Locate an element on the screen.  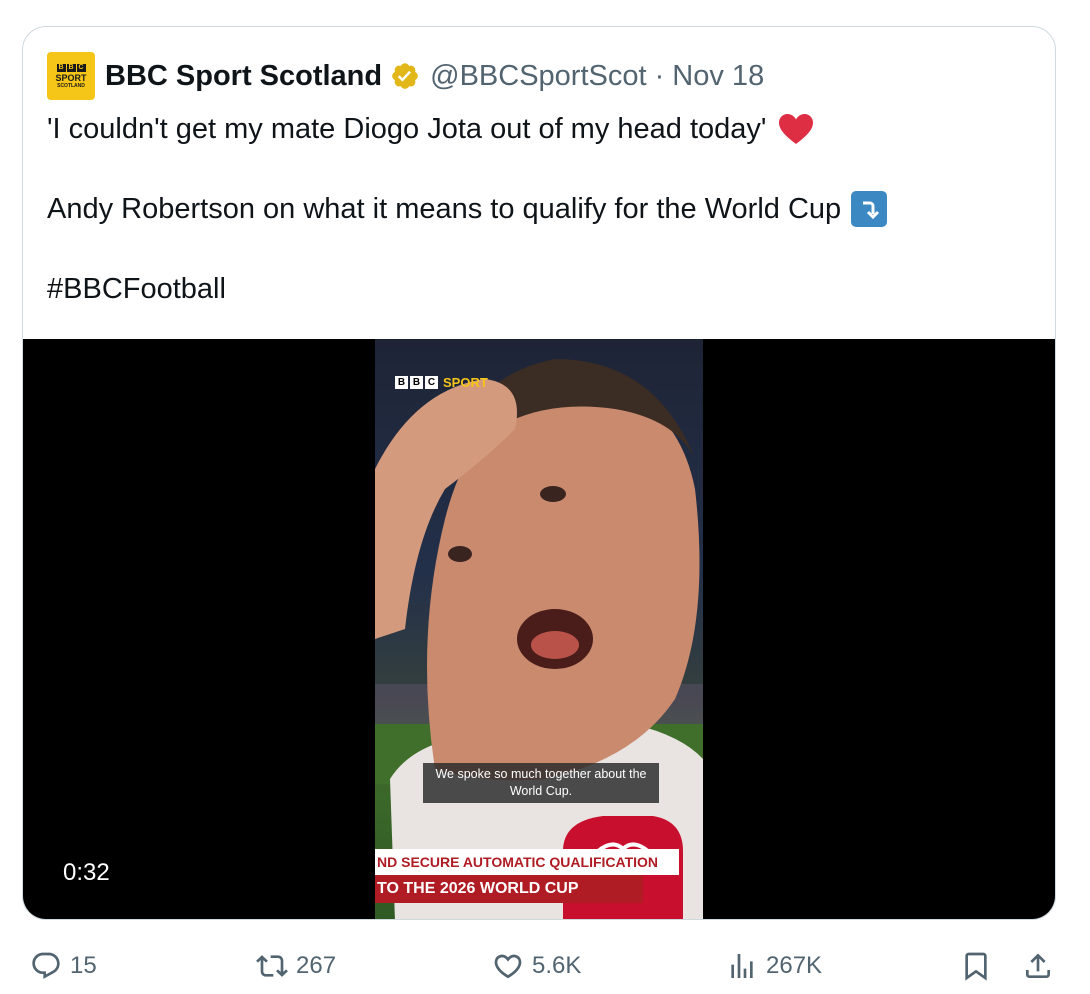
avatar-bbc-blocks: B B C is located at coordinates (71, 67).